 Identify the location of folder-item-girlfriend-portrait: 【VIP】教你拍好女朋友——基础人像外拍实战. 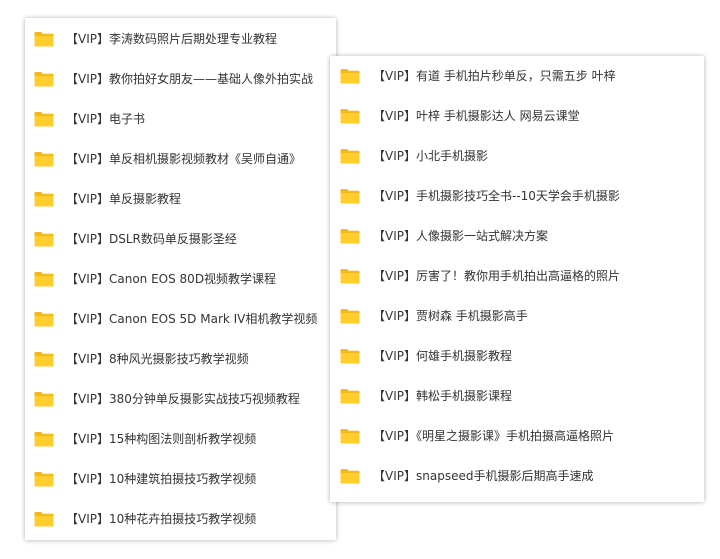
(180, 79).